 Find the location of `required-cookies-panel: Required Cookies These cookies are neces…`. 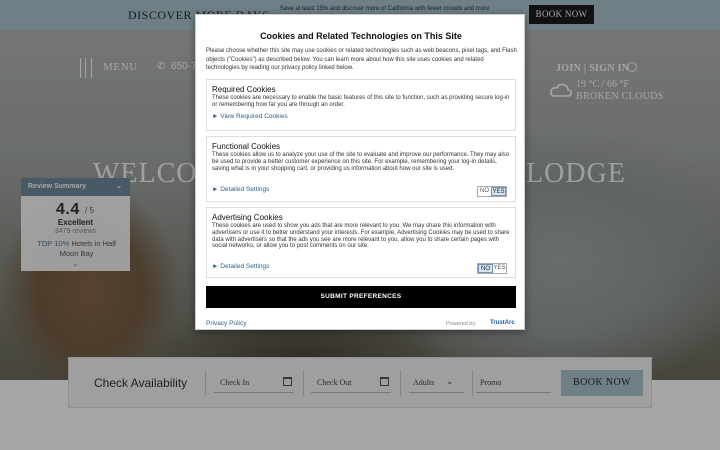

required-cookies-panel: Required Cookies These cookies are neces… is located at coordinates (361, 105).